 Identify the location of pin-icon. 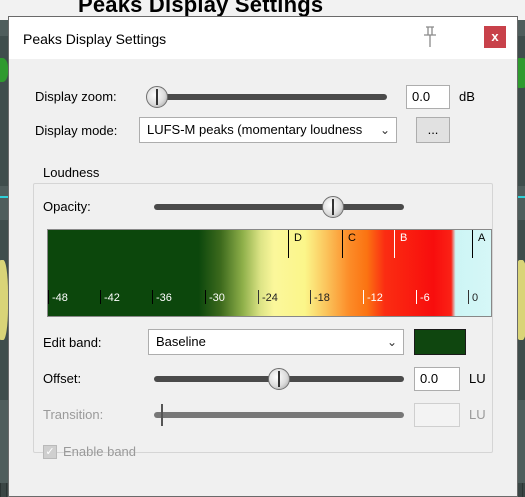
(430, 37).